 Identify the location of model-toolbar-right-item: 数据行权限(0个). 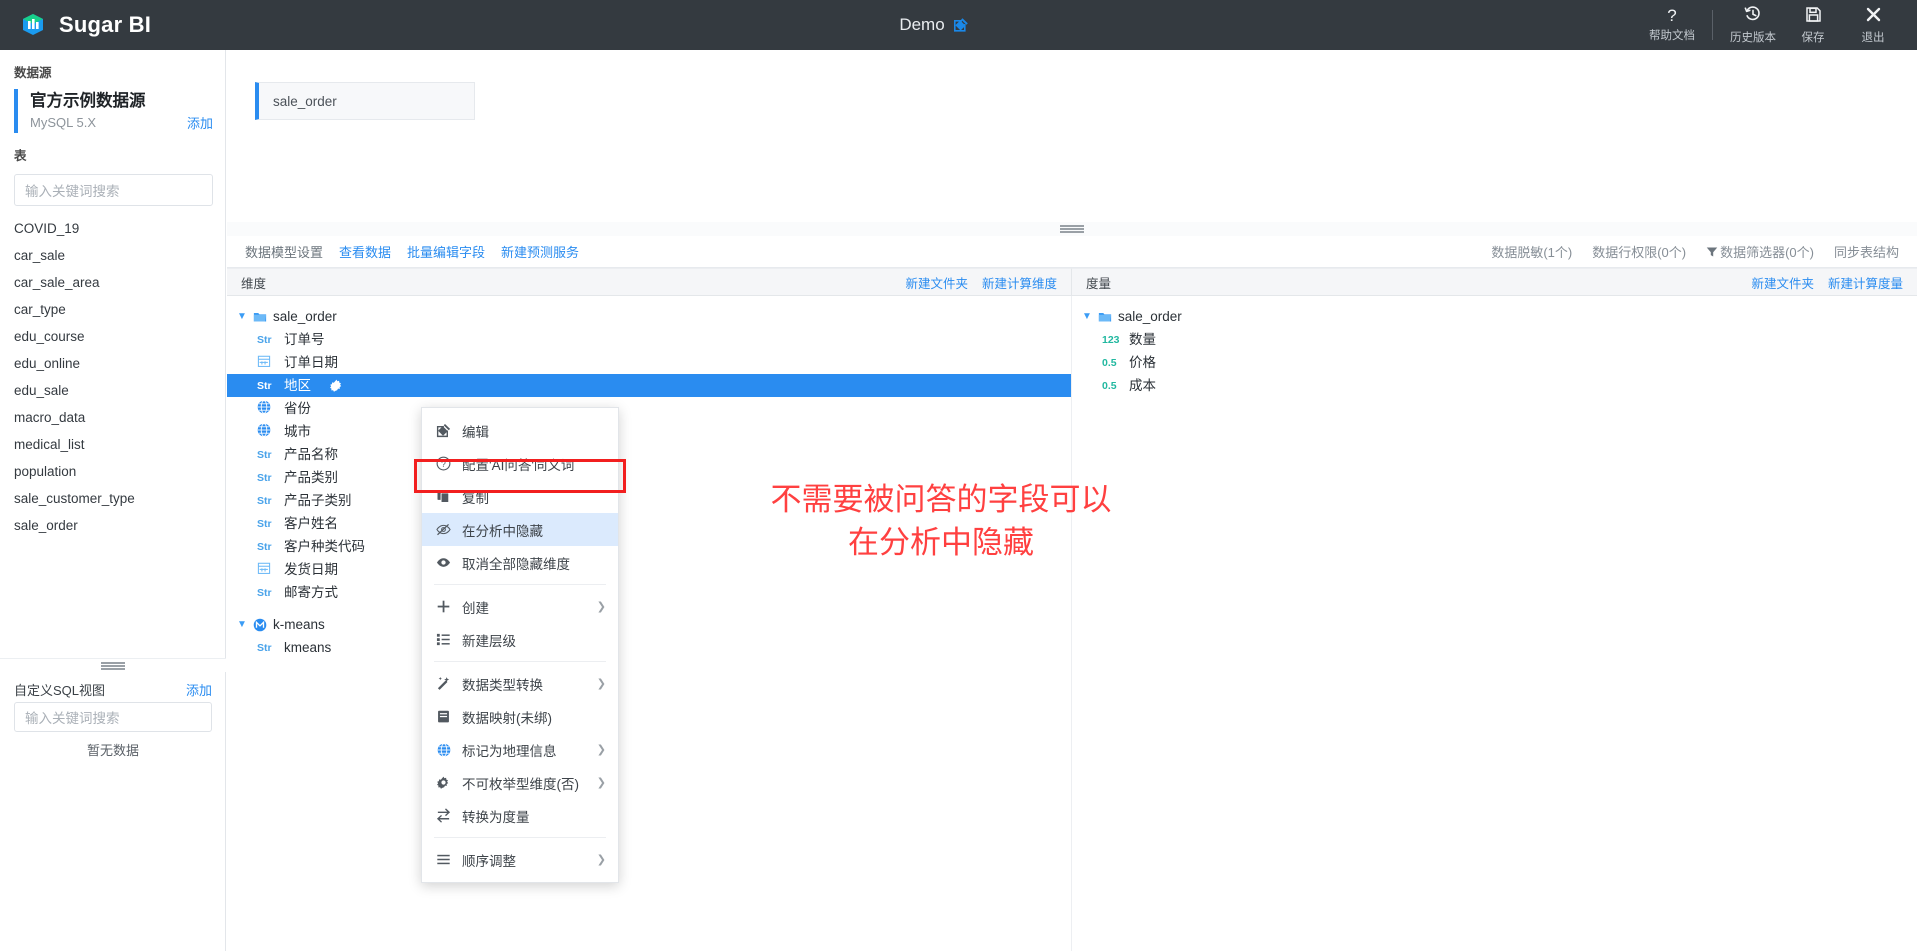
(1639, 251).